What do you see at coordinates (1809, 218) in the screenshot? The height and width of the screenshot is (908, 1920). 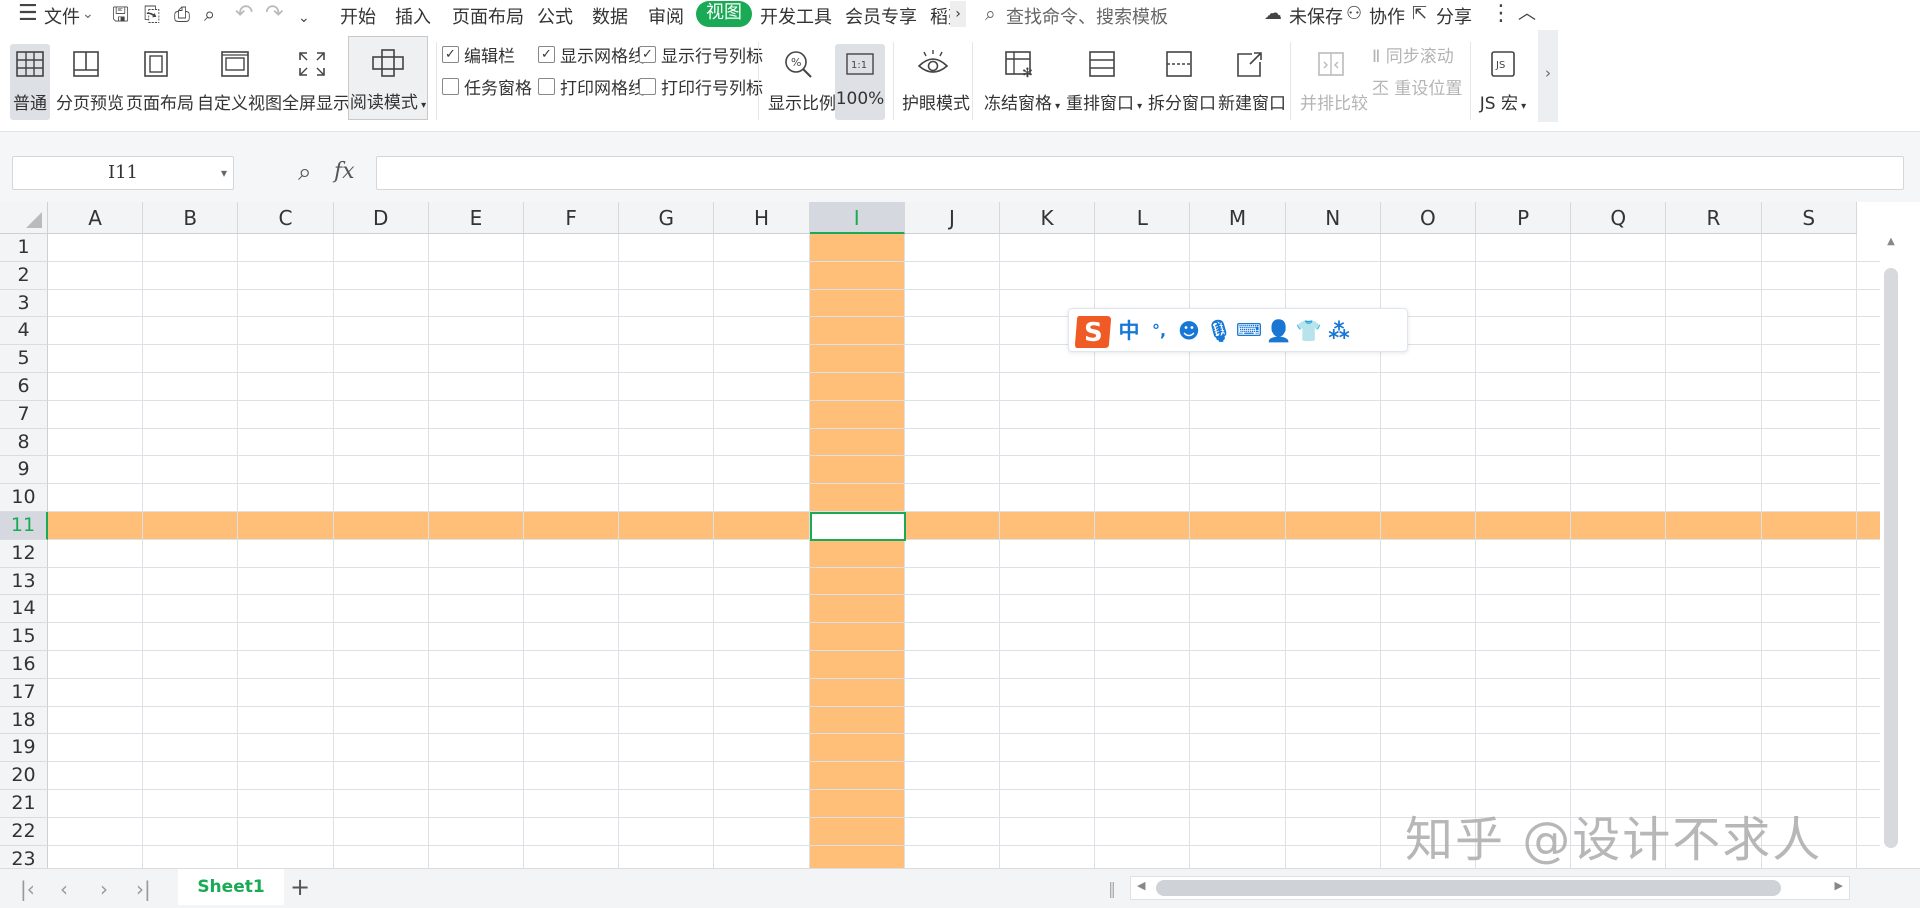 I see `column-header-S: S` at bounding box center [1809, 218].